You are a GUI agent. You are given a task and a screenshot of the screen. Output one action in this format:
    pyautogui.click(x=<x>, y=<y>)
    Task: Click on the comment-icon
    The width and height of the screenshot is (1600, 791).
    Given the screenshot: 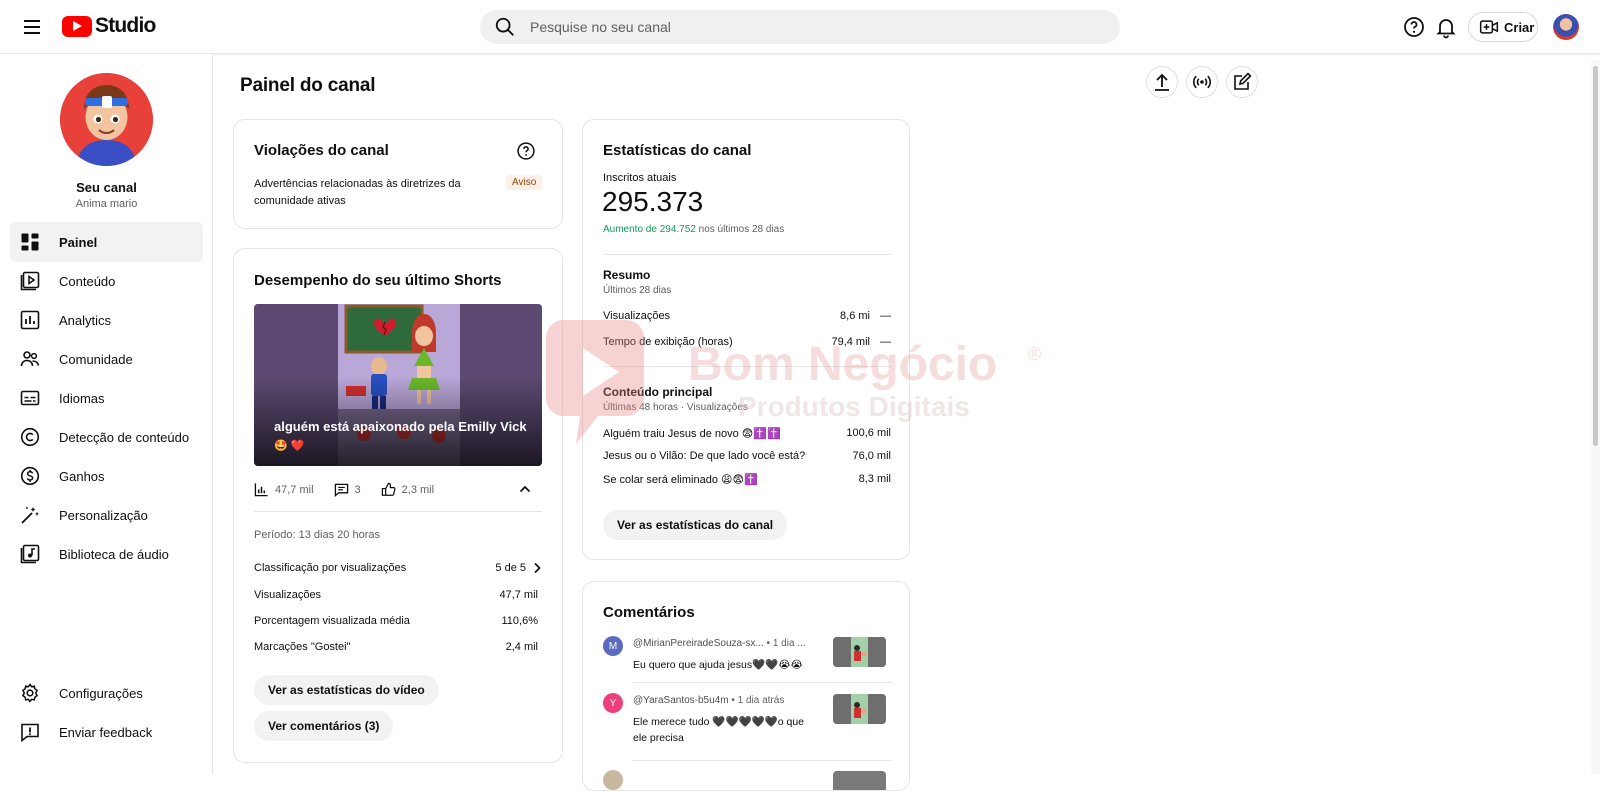 What is the action you would take?
    pyautogui.click(x=341, y=490)
    